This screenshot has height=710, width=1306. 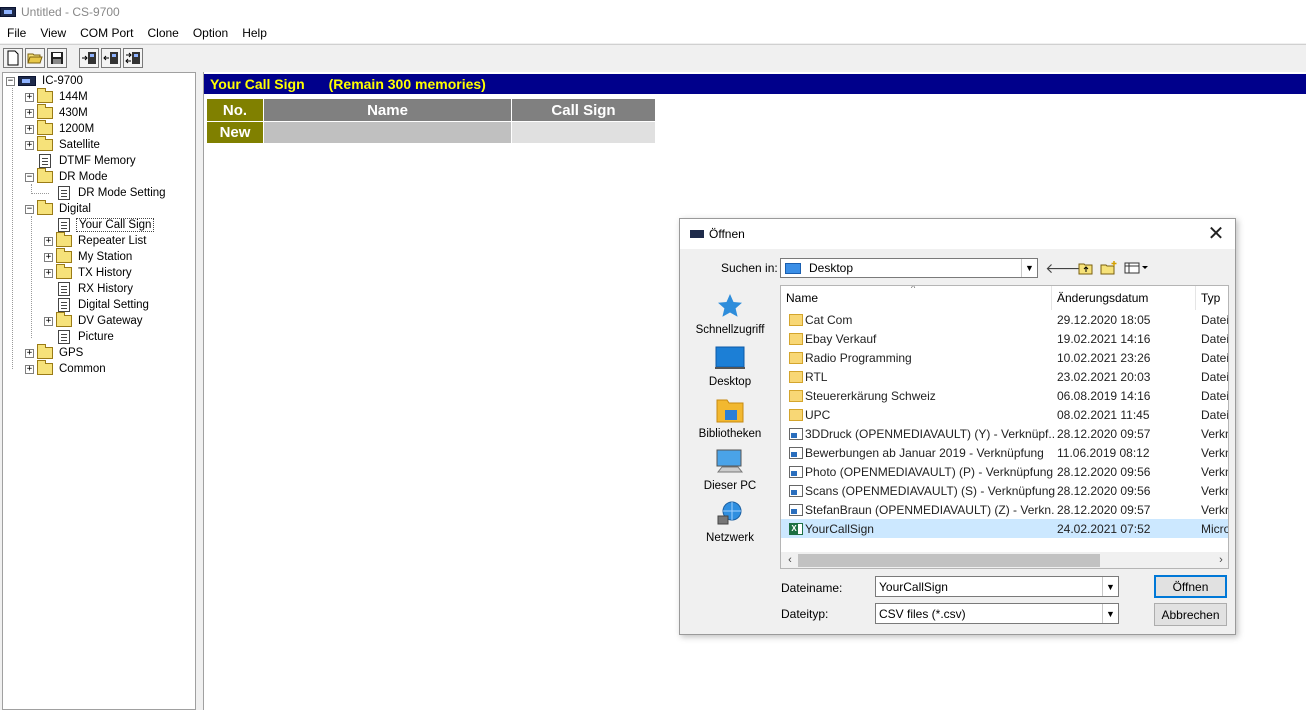 What do you see at coordinates (57, 96) in the screenshot?
I see `tree-node-144m: + 144M` at bounding box center [57, 96].